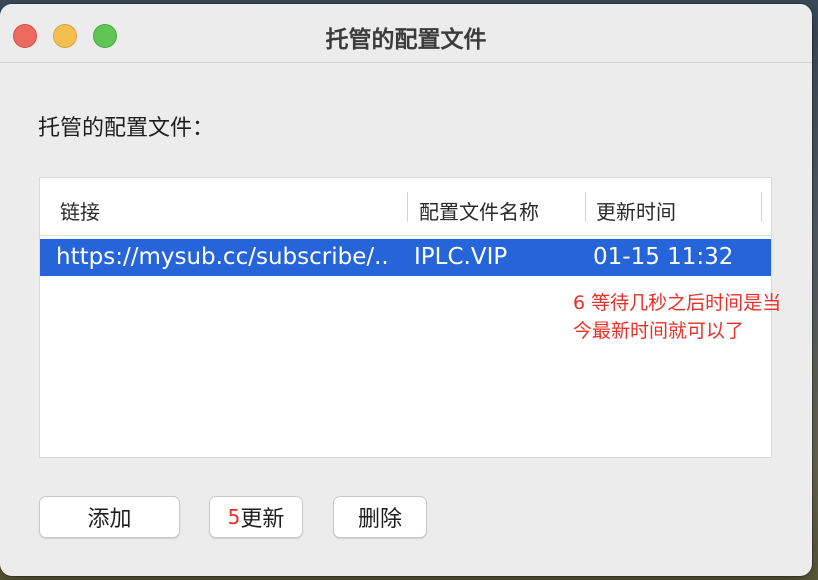 This screenshot has width=818, height=580. Describe the element at coordinates (663, 257) in the screenshot. I see `row-updated-cell: 01-15 11:32` at that location.